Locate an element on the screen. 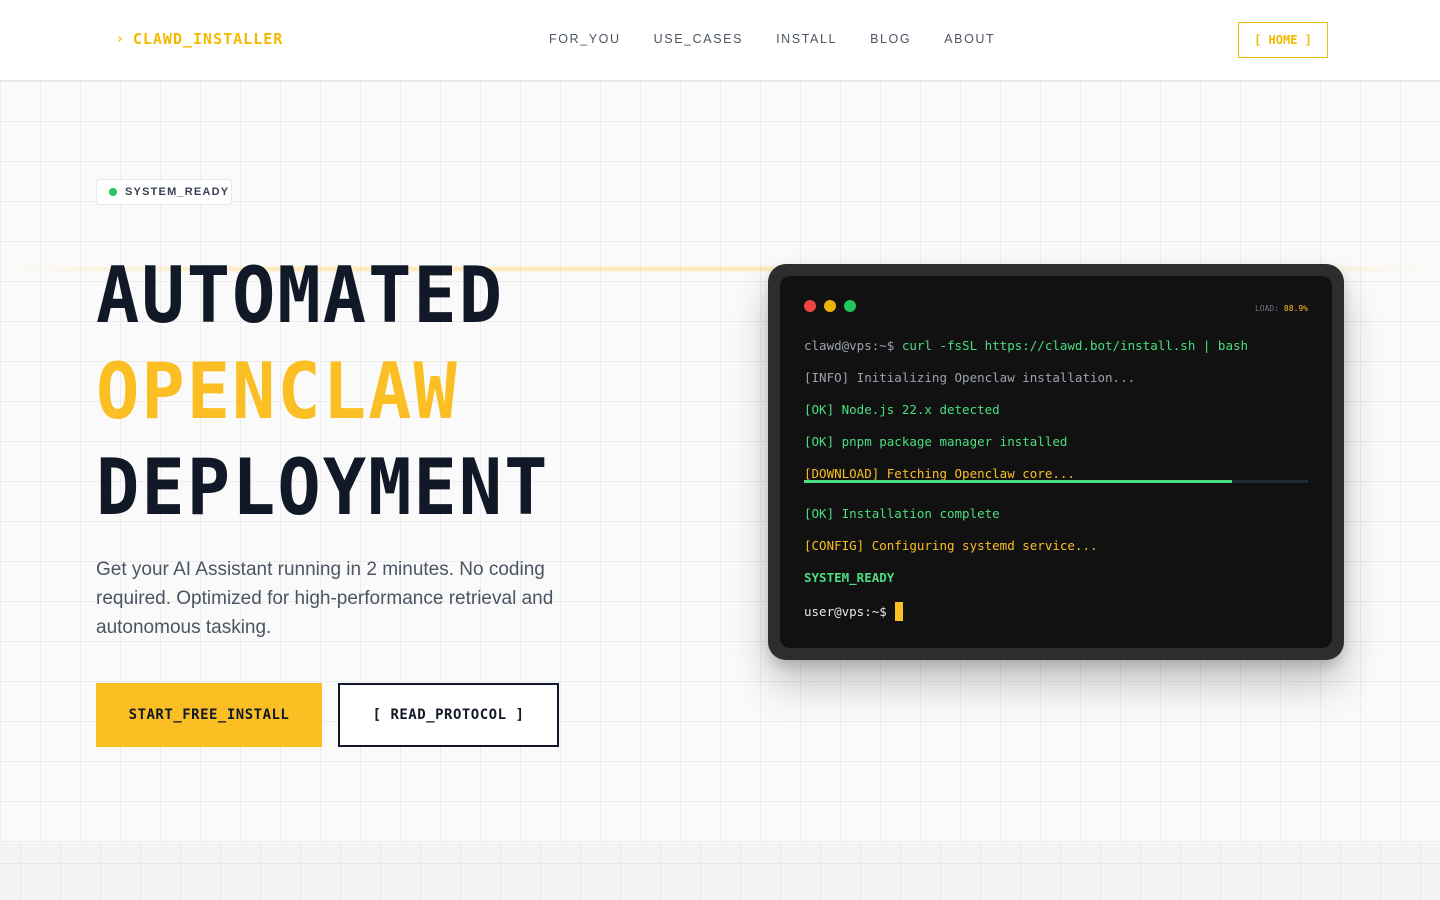 Image resolution: width=1440 pixels, height=900 pixels. terminal-final-prompt: user@vps:~$ is located at coordinates (845, 611).